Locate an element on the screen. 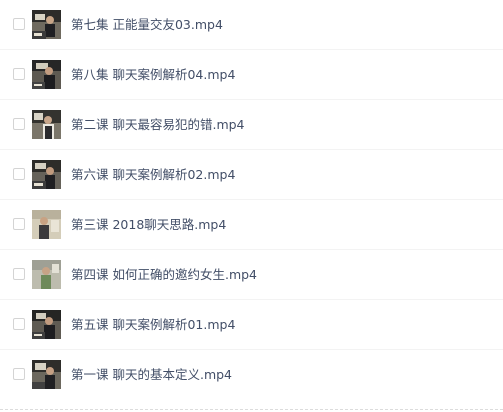 The height and width of the screenshot is (412, 503). file-name: 第三课 2018聊天思路.mp4 is located at coordinates (148, 225).